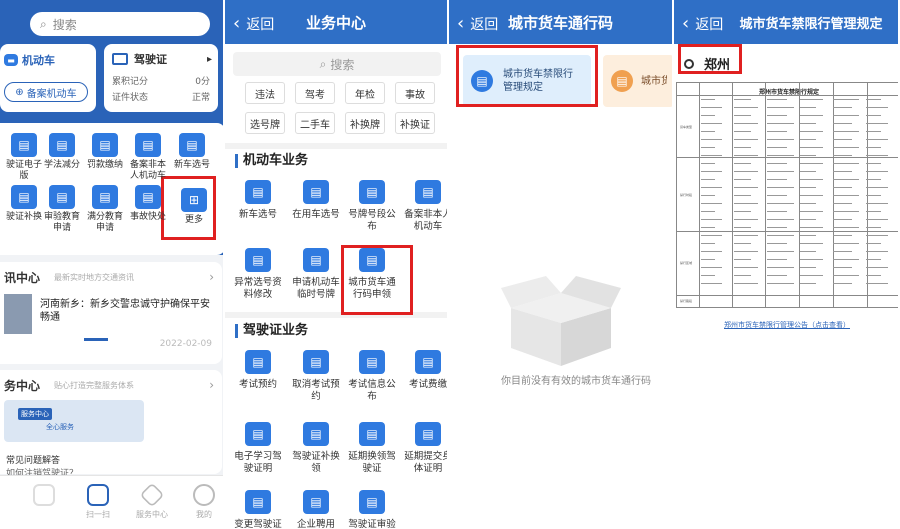 The width and height of the screenshot is (900, 529). What do you see at coordinates (787, 195) in the screenshot?
I see `rules-table: 郑州市货车禁限行规定 货车类型 禁行时段 禁行区域 禁行路段` at bounding box center [787, 195].